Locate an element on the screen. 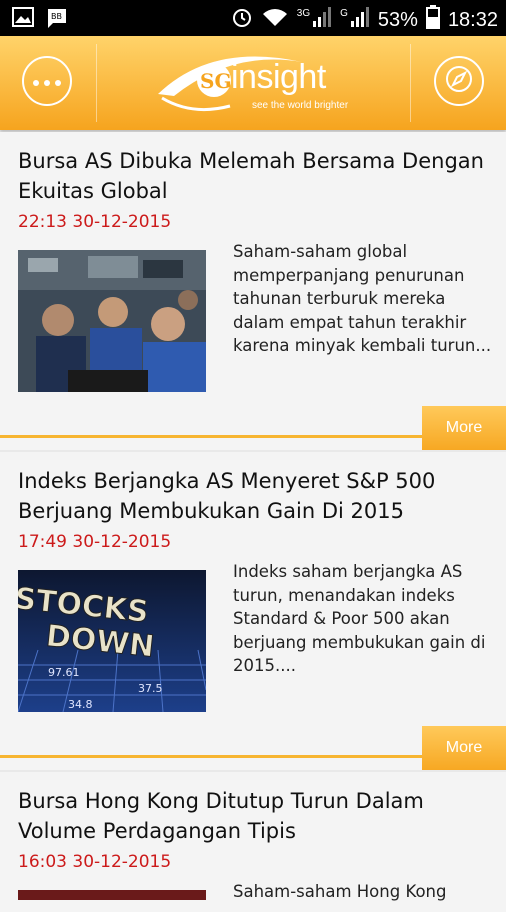 Image resolution: width=506 pixels, height=912 pixels. chat-icon: BB is located at coordinates (57, 20).